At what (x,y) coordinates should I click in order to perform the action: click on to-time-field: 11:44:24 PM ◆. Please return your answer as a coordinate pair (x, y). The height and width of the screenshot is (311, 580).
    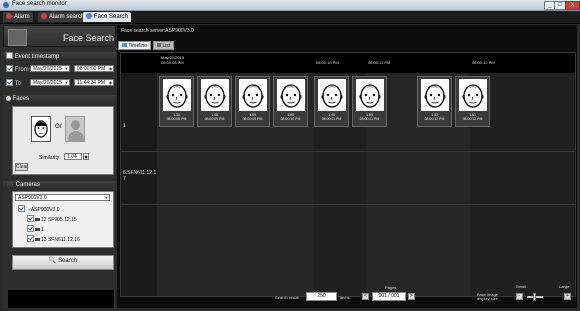
    Looking at the image, I should click on (94, 82).